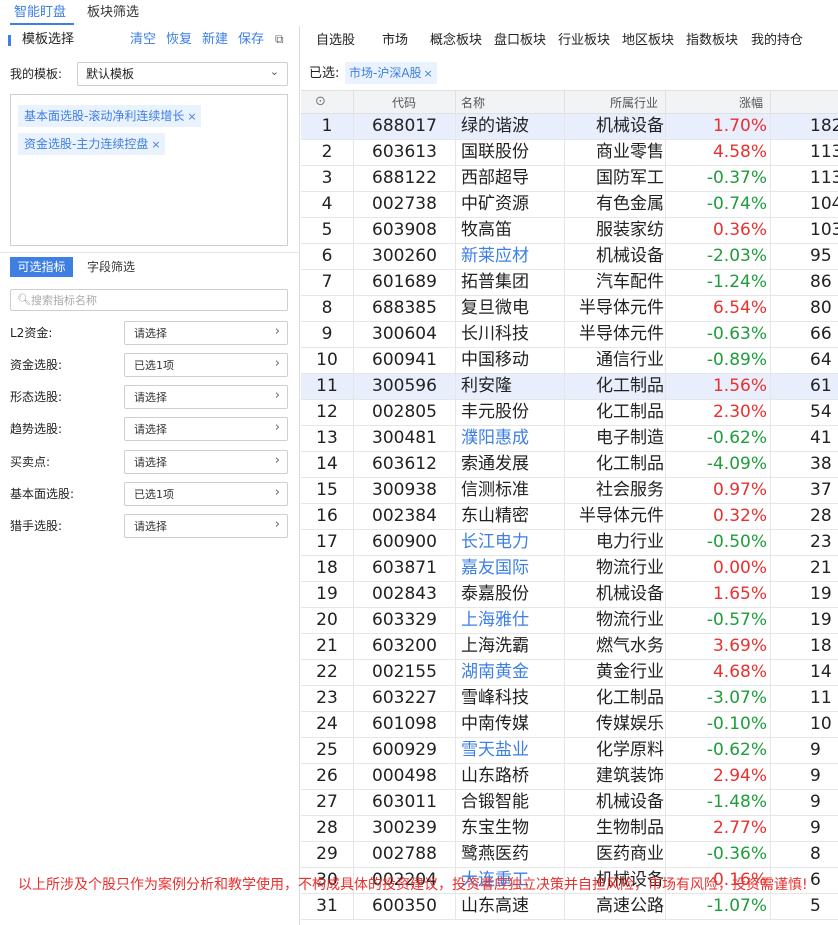 The width and height of the screenshot is (838, 925). Describe the element at coordinates (739, 126) in the screenshot. I see `stock-change: 1.70%` at that location.